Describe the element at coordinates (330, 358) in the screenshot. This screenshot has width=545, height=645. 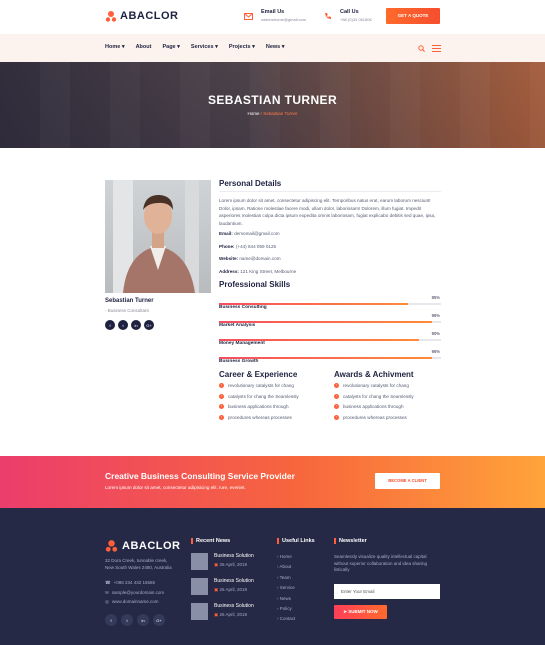
I see `skill-item: Business Growth 96%` at that location.